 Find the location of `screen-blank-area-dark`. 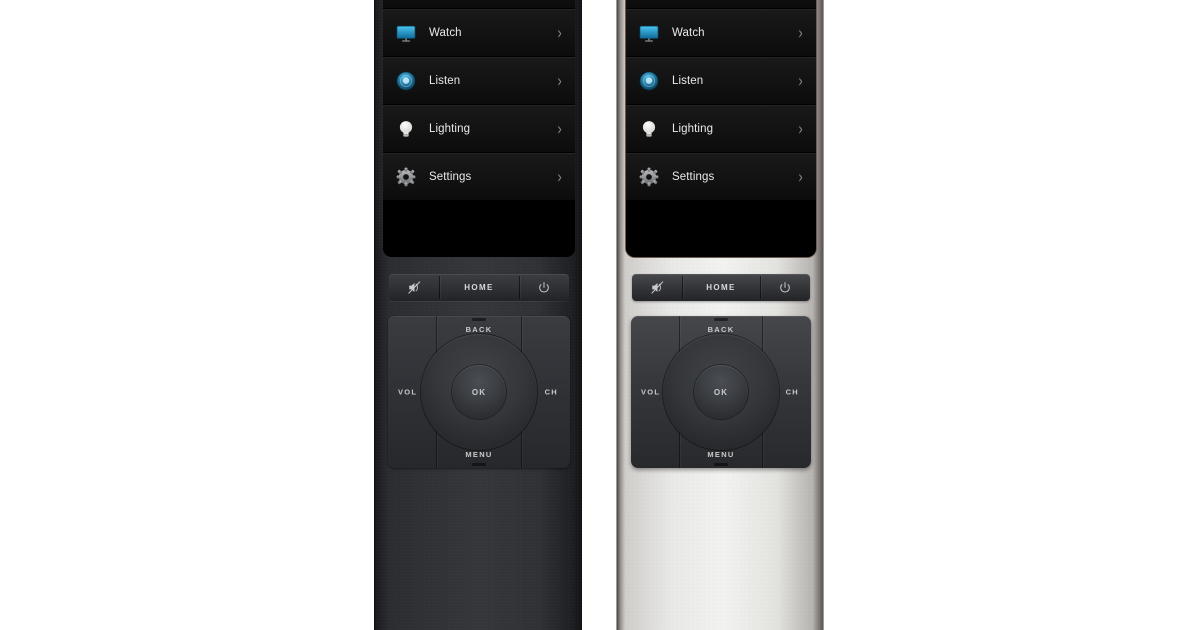

screen-blank-area-dark is located at coordinates (479, 229).